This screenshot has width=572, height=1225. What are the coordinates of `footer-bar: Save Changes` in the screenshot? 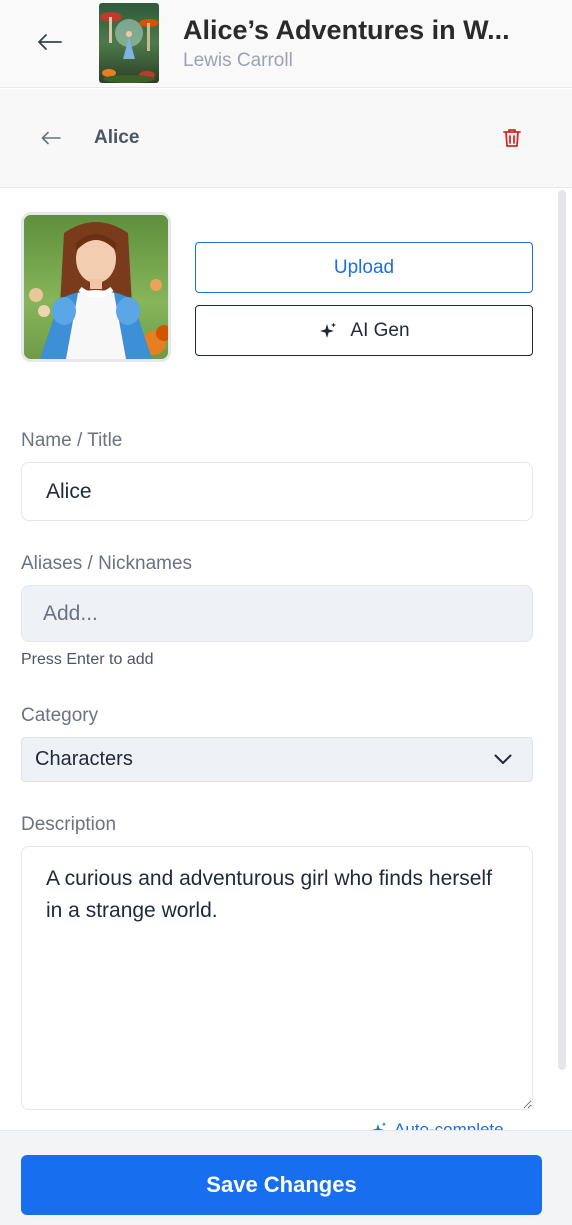 It's located at (286, 1177).